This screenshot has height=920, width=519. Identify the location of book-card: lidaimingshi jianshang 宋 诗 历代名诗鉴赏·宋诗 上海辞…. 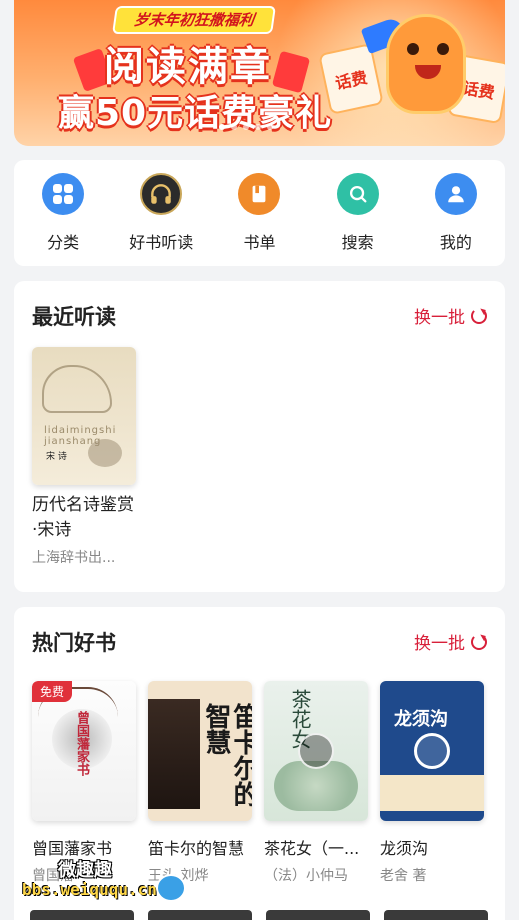
(84, 457).